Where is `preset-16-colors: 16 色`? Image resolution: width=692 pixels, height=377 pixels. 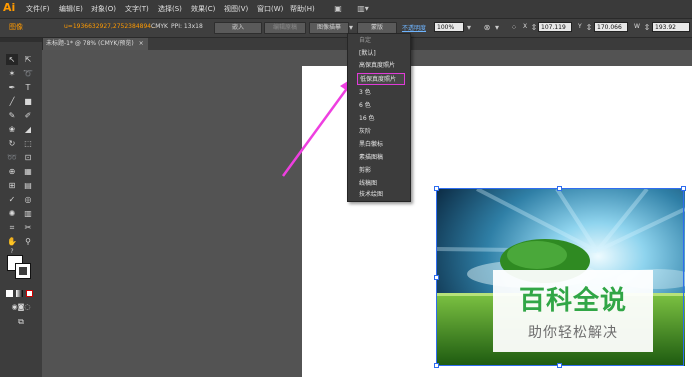 preset-16-colors: 16 色 is located at coordinates (379, 119).